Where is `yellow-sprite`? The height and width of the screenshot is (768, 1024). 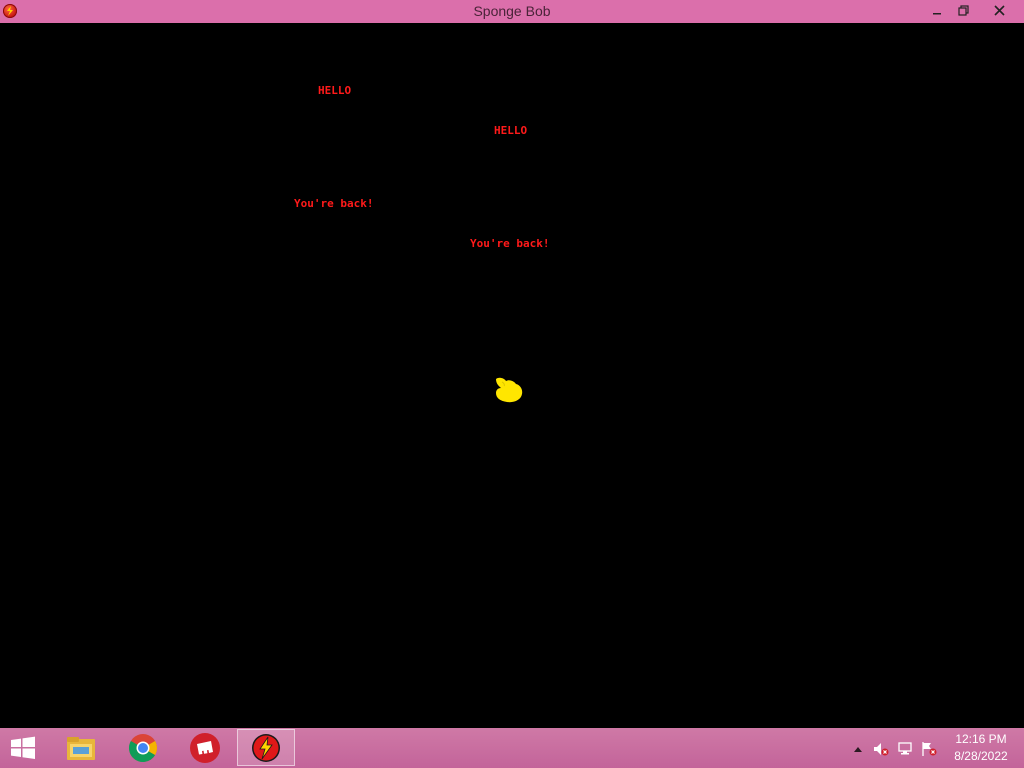
yellow-sprite is located at coordinates (509, 390).